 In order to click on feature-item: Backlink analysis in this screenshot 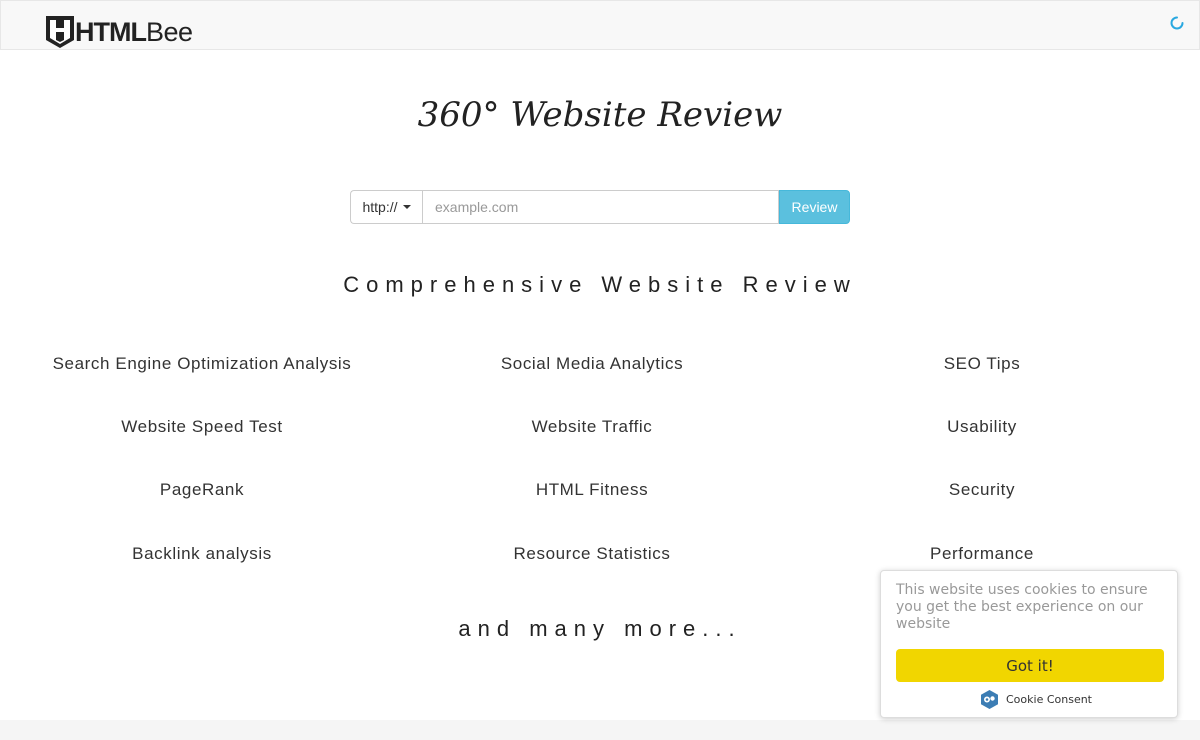, I will do `click(202, 553)`.